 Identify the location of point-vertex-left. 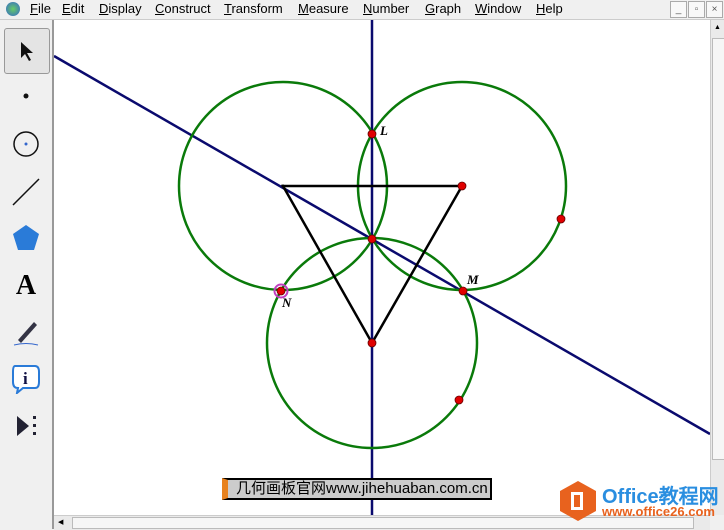
(283, 186).